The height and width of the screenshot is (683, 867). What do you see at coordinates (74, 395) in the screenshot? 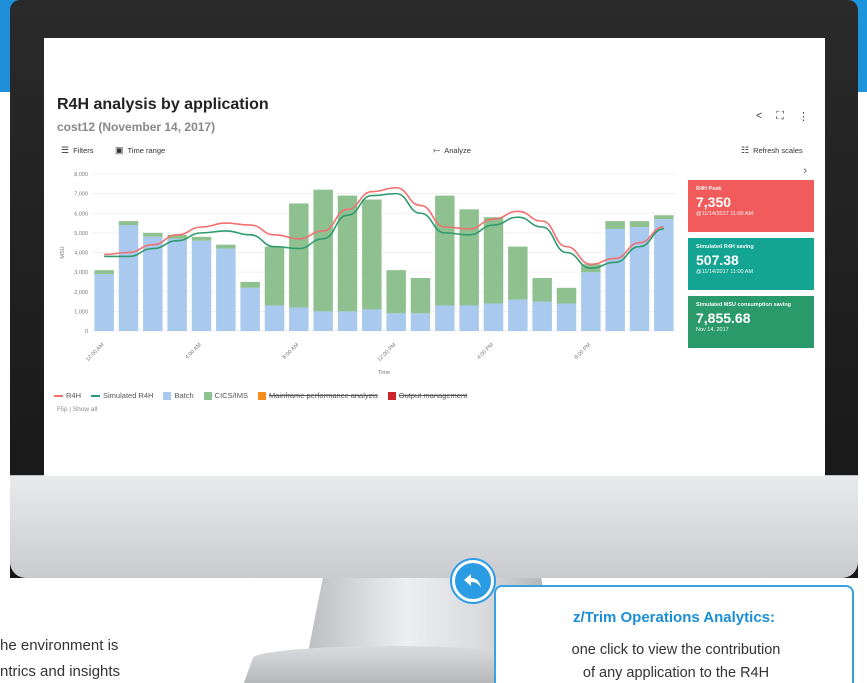
I see `legend-label: R4H` at bounding box center [74, 395].